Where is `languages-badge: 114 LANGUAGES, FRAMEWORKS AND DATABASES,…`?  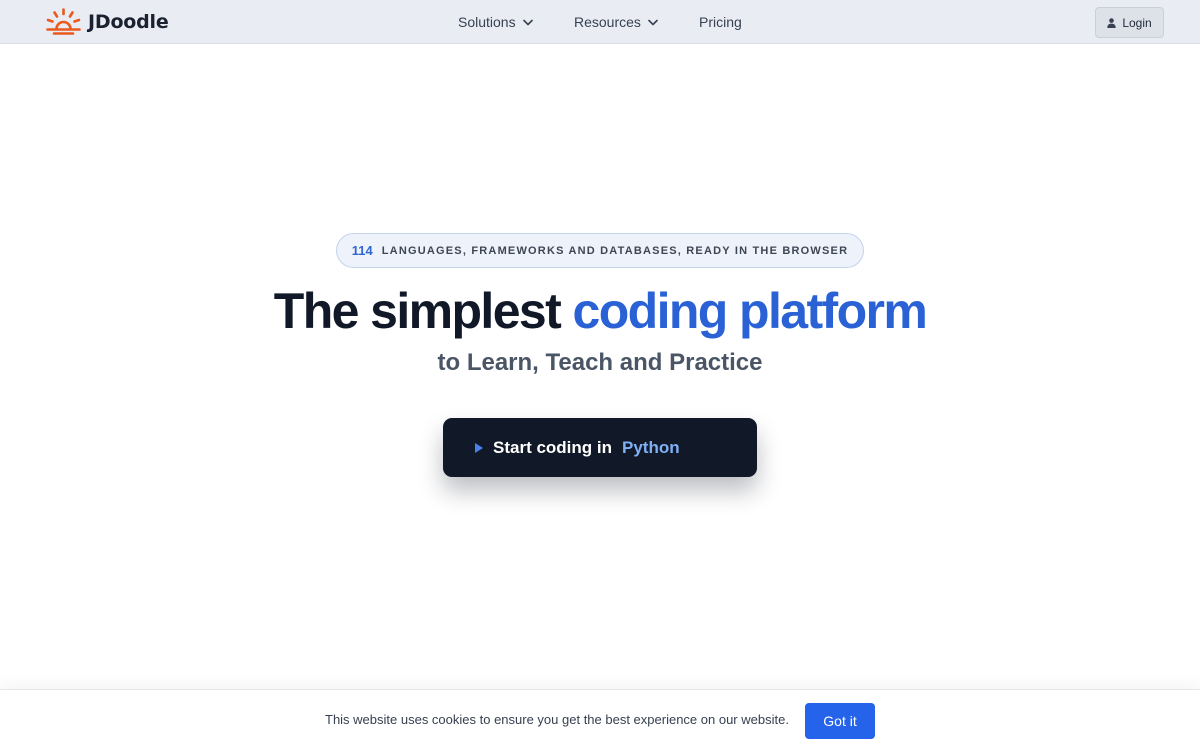 languages-badge: 114 LANGUAGES, FRAMEWORKS AND DATABASES,… is located at coordinates (600, 250).